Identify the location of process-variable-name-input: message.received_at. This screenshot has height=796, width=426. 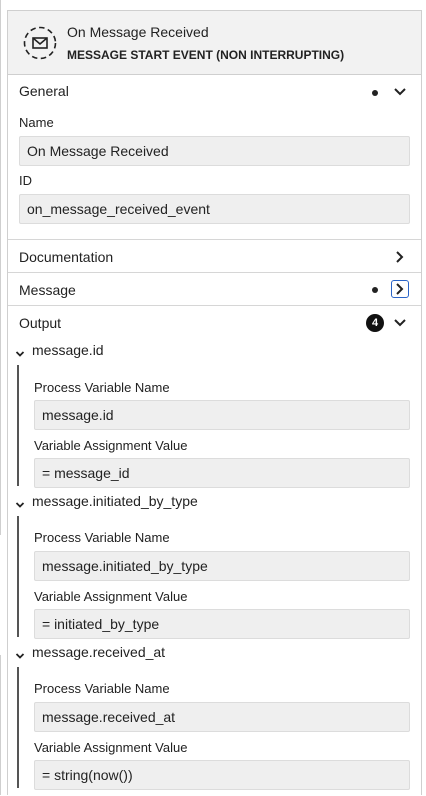
(222, 717).